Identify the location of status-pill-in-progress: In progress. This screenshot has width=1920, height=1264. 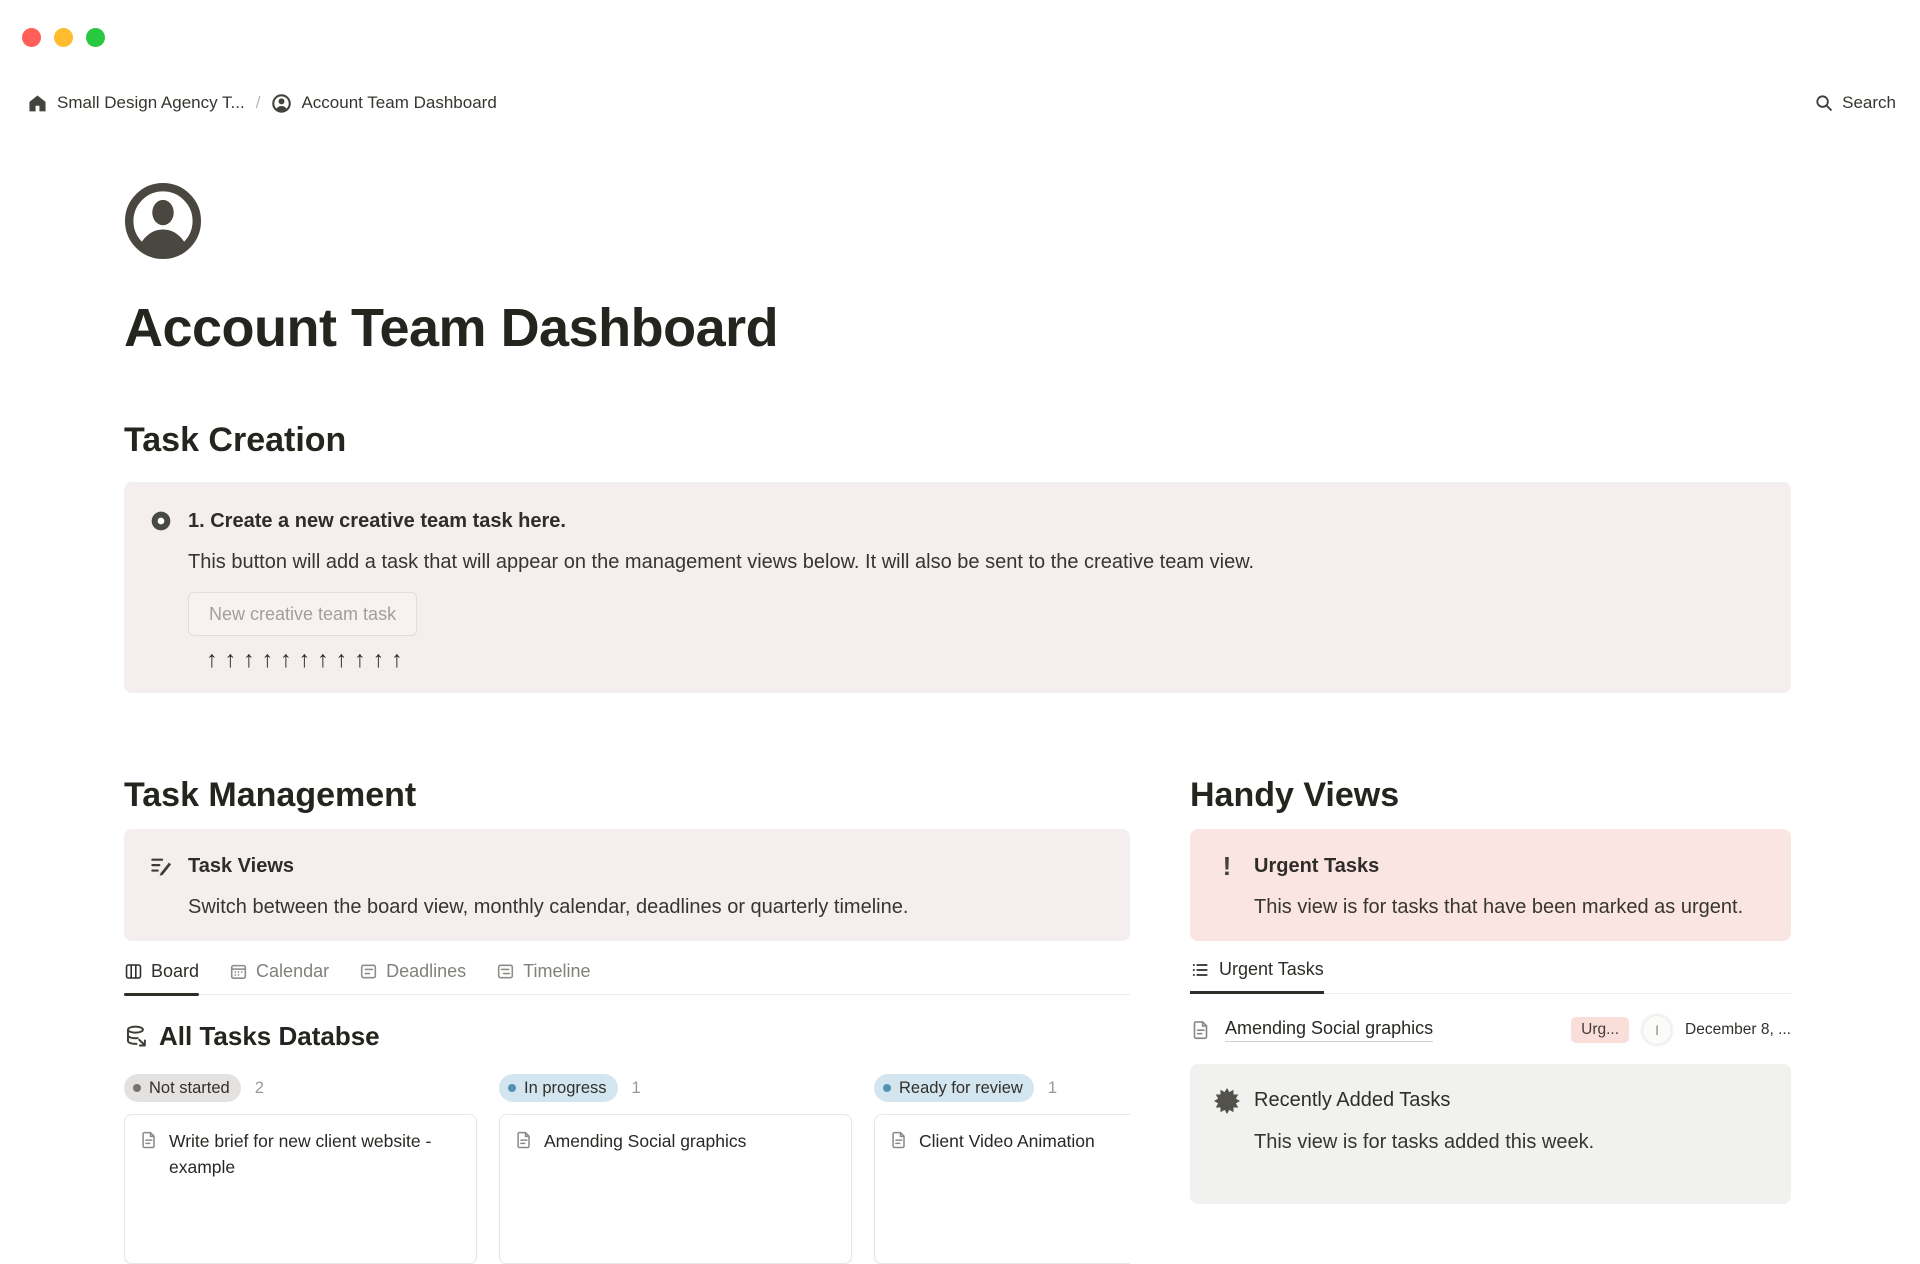
(558, 1088).